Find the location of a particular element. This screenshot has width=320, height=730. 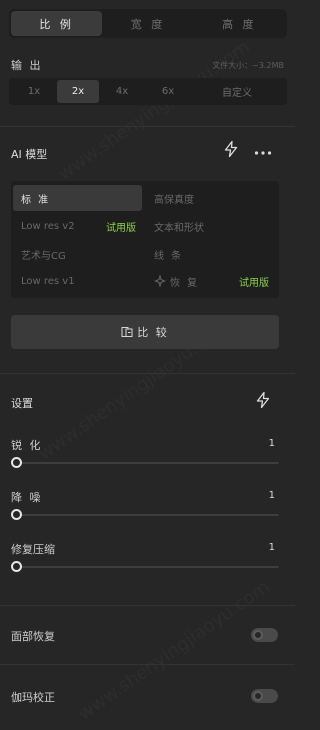

sharpen-slider-track is located at coordinates (145, 463).